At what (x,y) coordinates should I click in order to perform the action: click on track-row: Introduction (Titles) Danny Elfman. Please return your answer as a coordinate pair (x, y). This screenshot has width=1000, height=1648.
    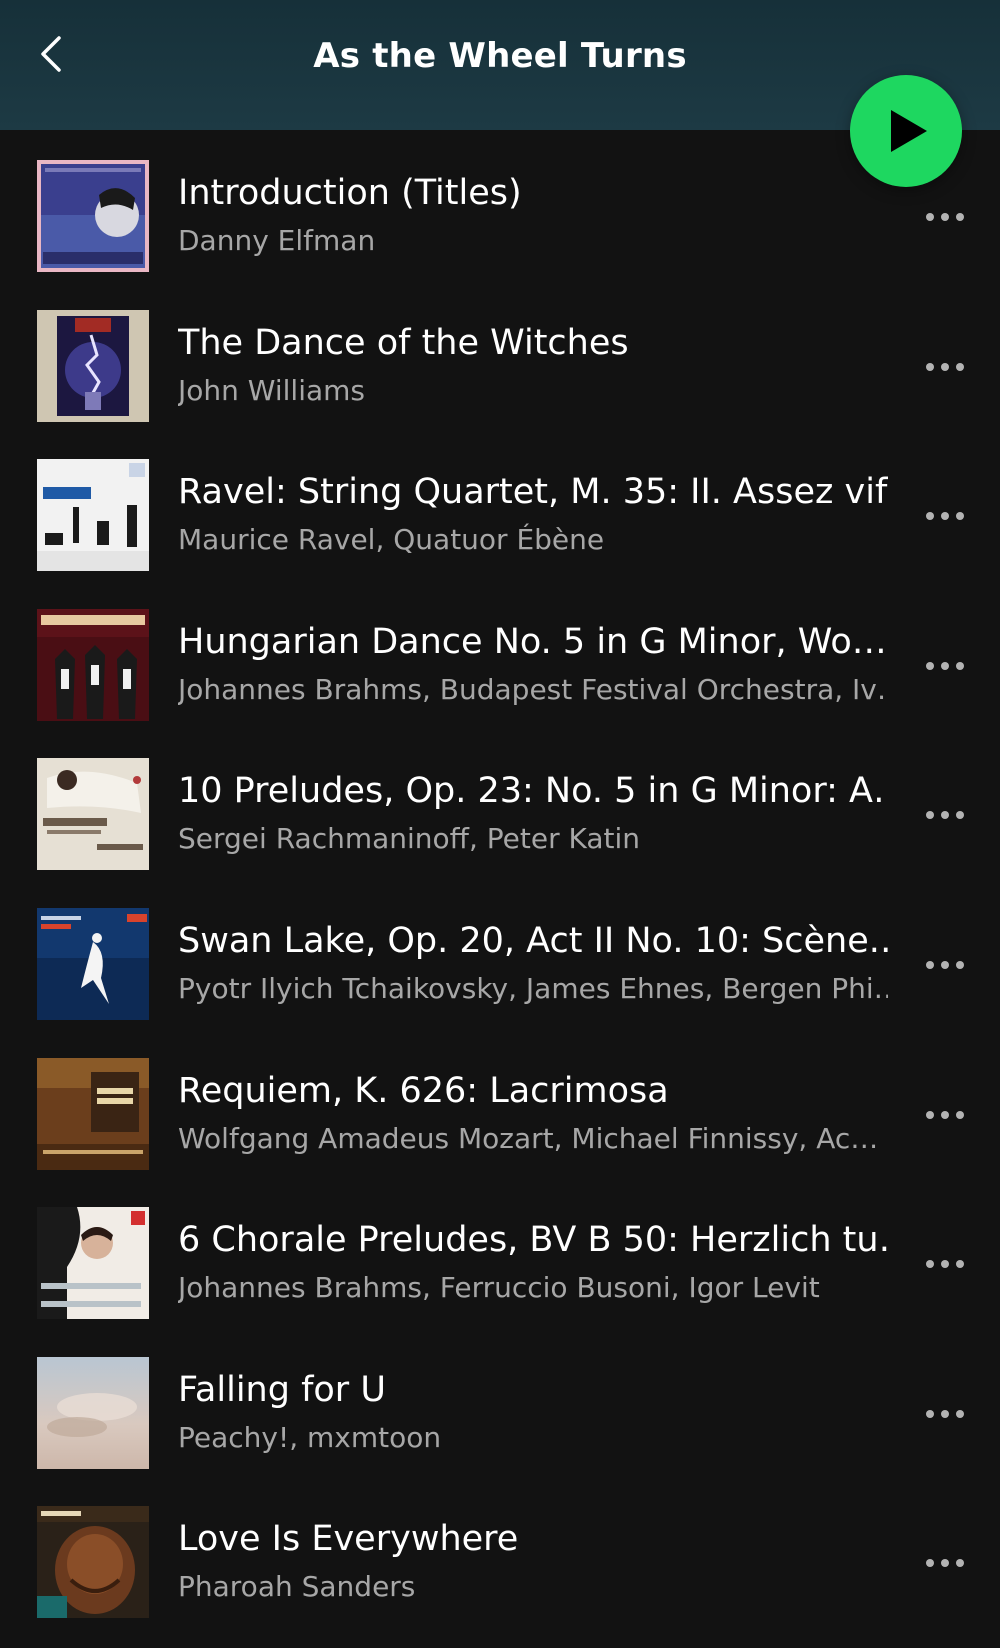
    Looking at the image, I should click on (500, 205).